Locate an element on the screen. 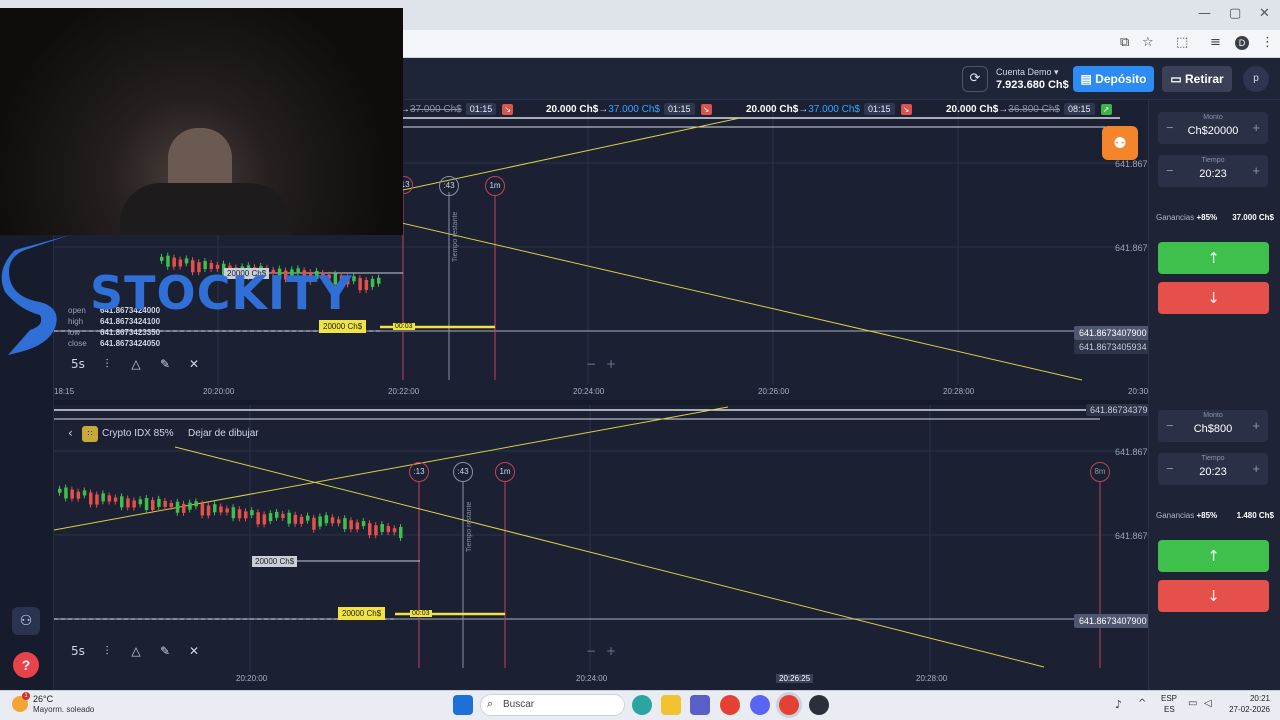 This screenshot has height=720, width=1280. ohlc-low: low 641.8673423350 is located at coordinates (114, 332).